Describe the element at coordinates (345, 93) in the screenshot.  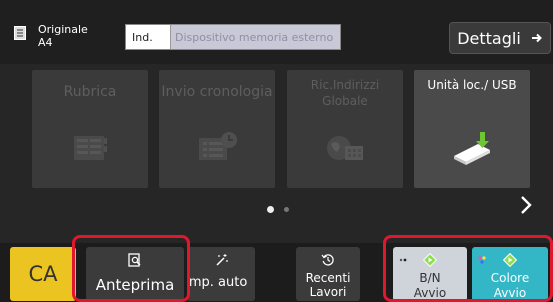
I see `tile-label: Ric.Indirizzi Globale` at that location.